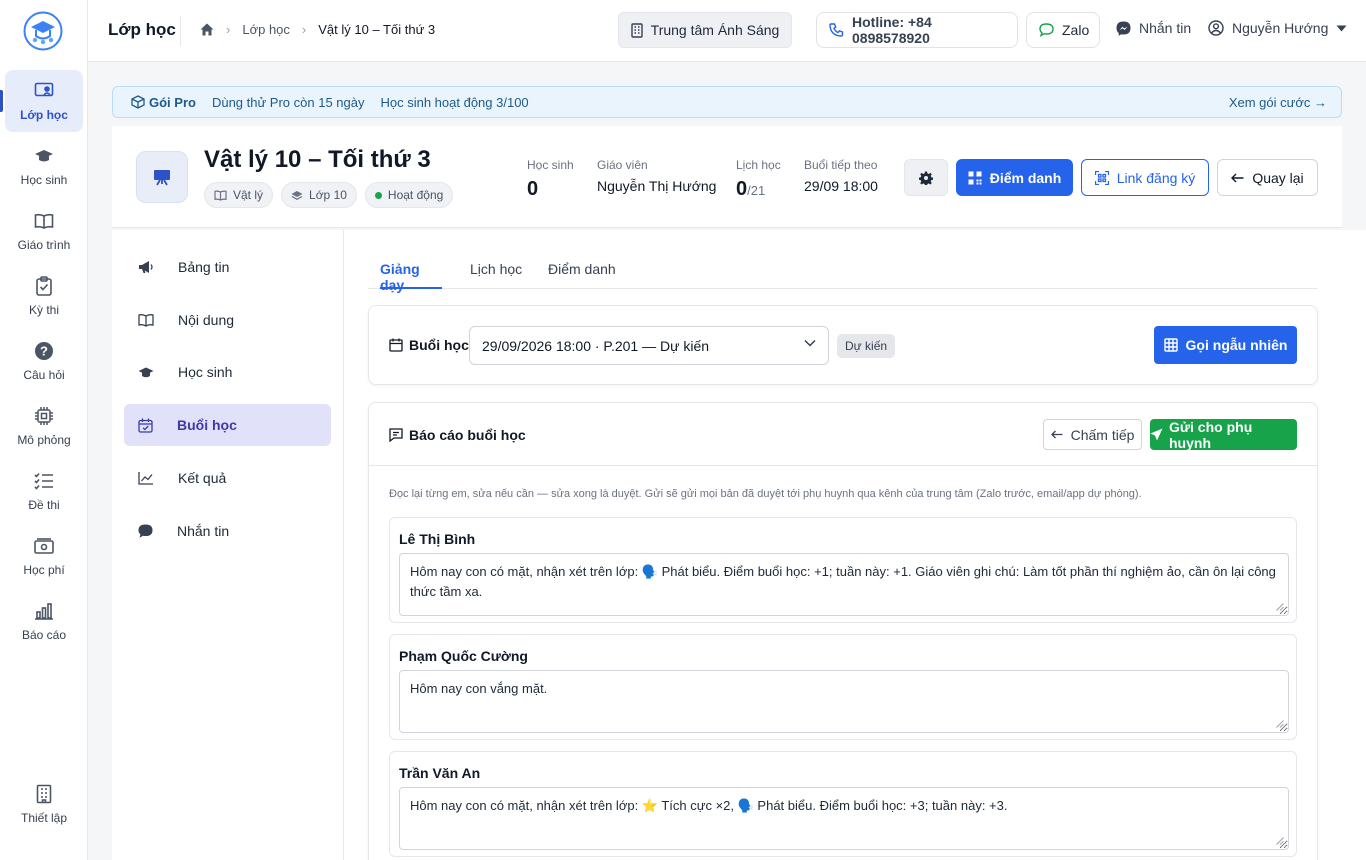 Image resolution: width=1366 pixels, height=860 pixels. What do you see at coordinates (227, 267) in the screenshot?
I see `menu-item-newsfeed: Bảng tin` at bounding box center [227, 267].